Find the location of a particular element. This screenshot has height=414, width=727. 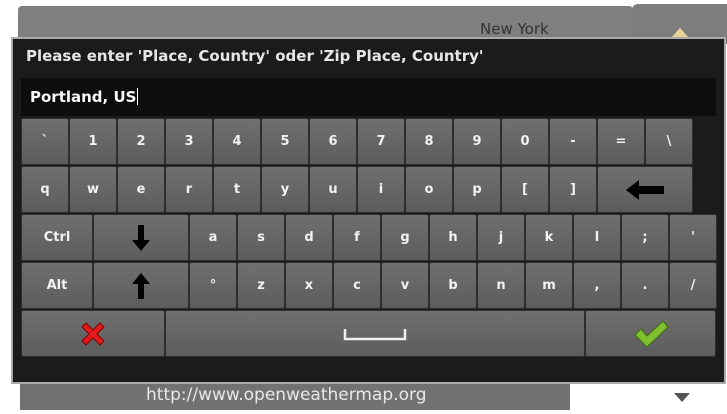

key-label: b is located at coordinates (453, 285).